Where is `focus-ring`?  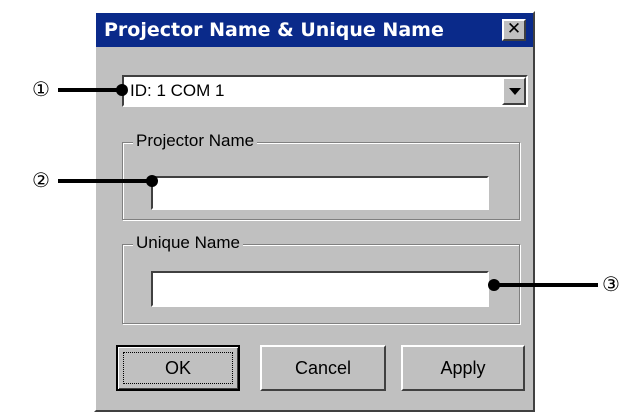
focus-ring is located at coordinates (178, 368).